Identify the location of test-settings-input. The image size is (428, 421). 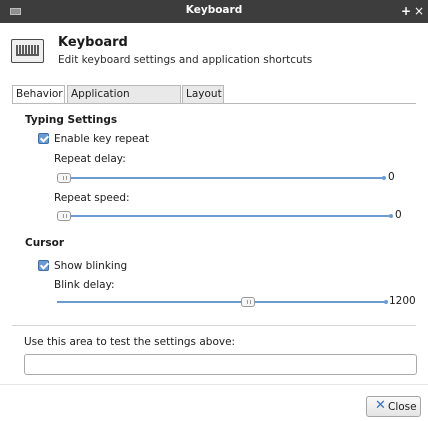
(220, 364).